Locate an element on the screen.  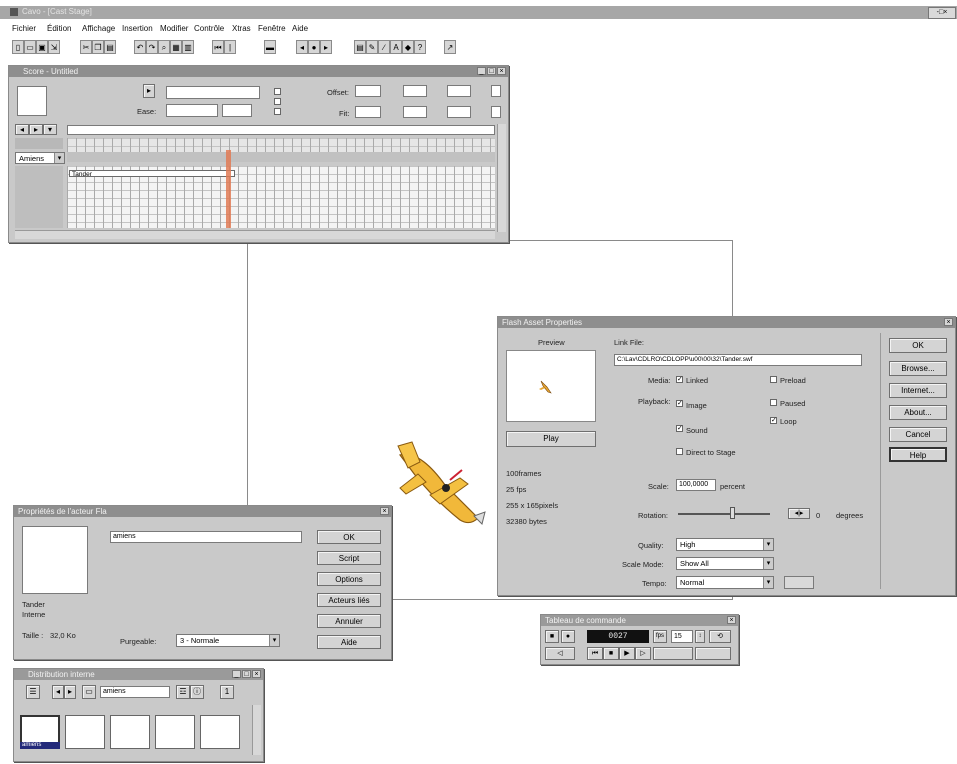
loop-checkbox: ✓ is located at coordinates (773, 420).